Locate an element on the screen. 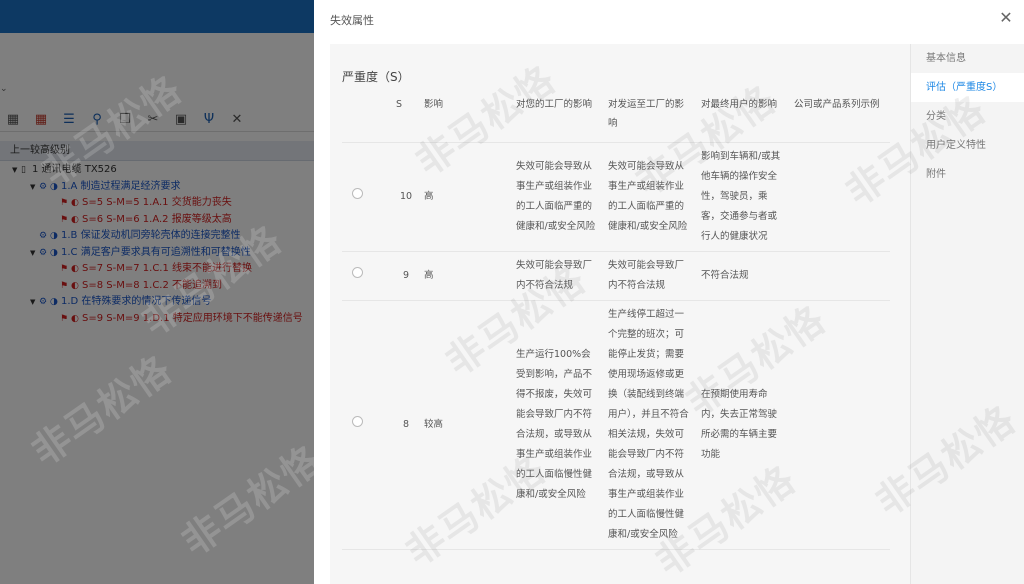  table-row: 9 高失效可能会导致厂内不符合法规 失效可能会导致厂内不符合法规 不符合法规 is located at coordinates (616, 276).